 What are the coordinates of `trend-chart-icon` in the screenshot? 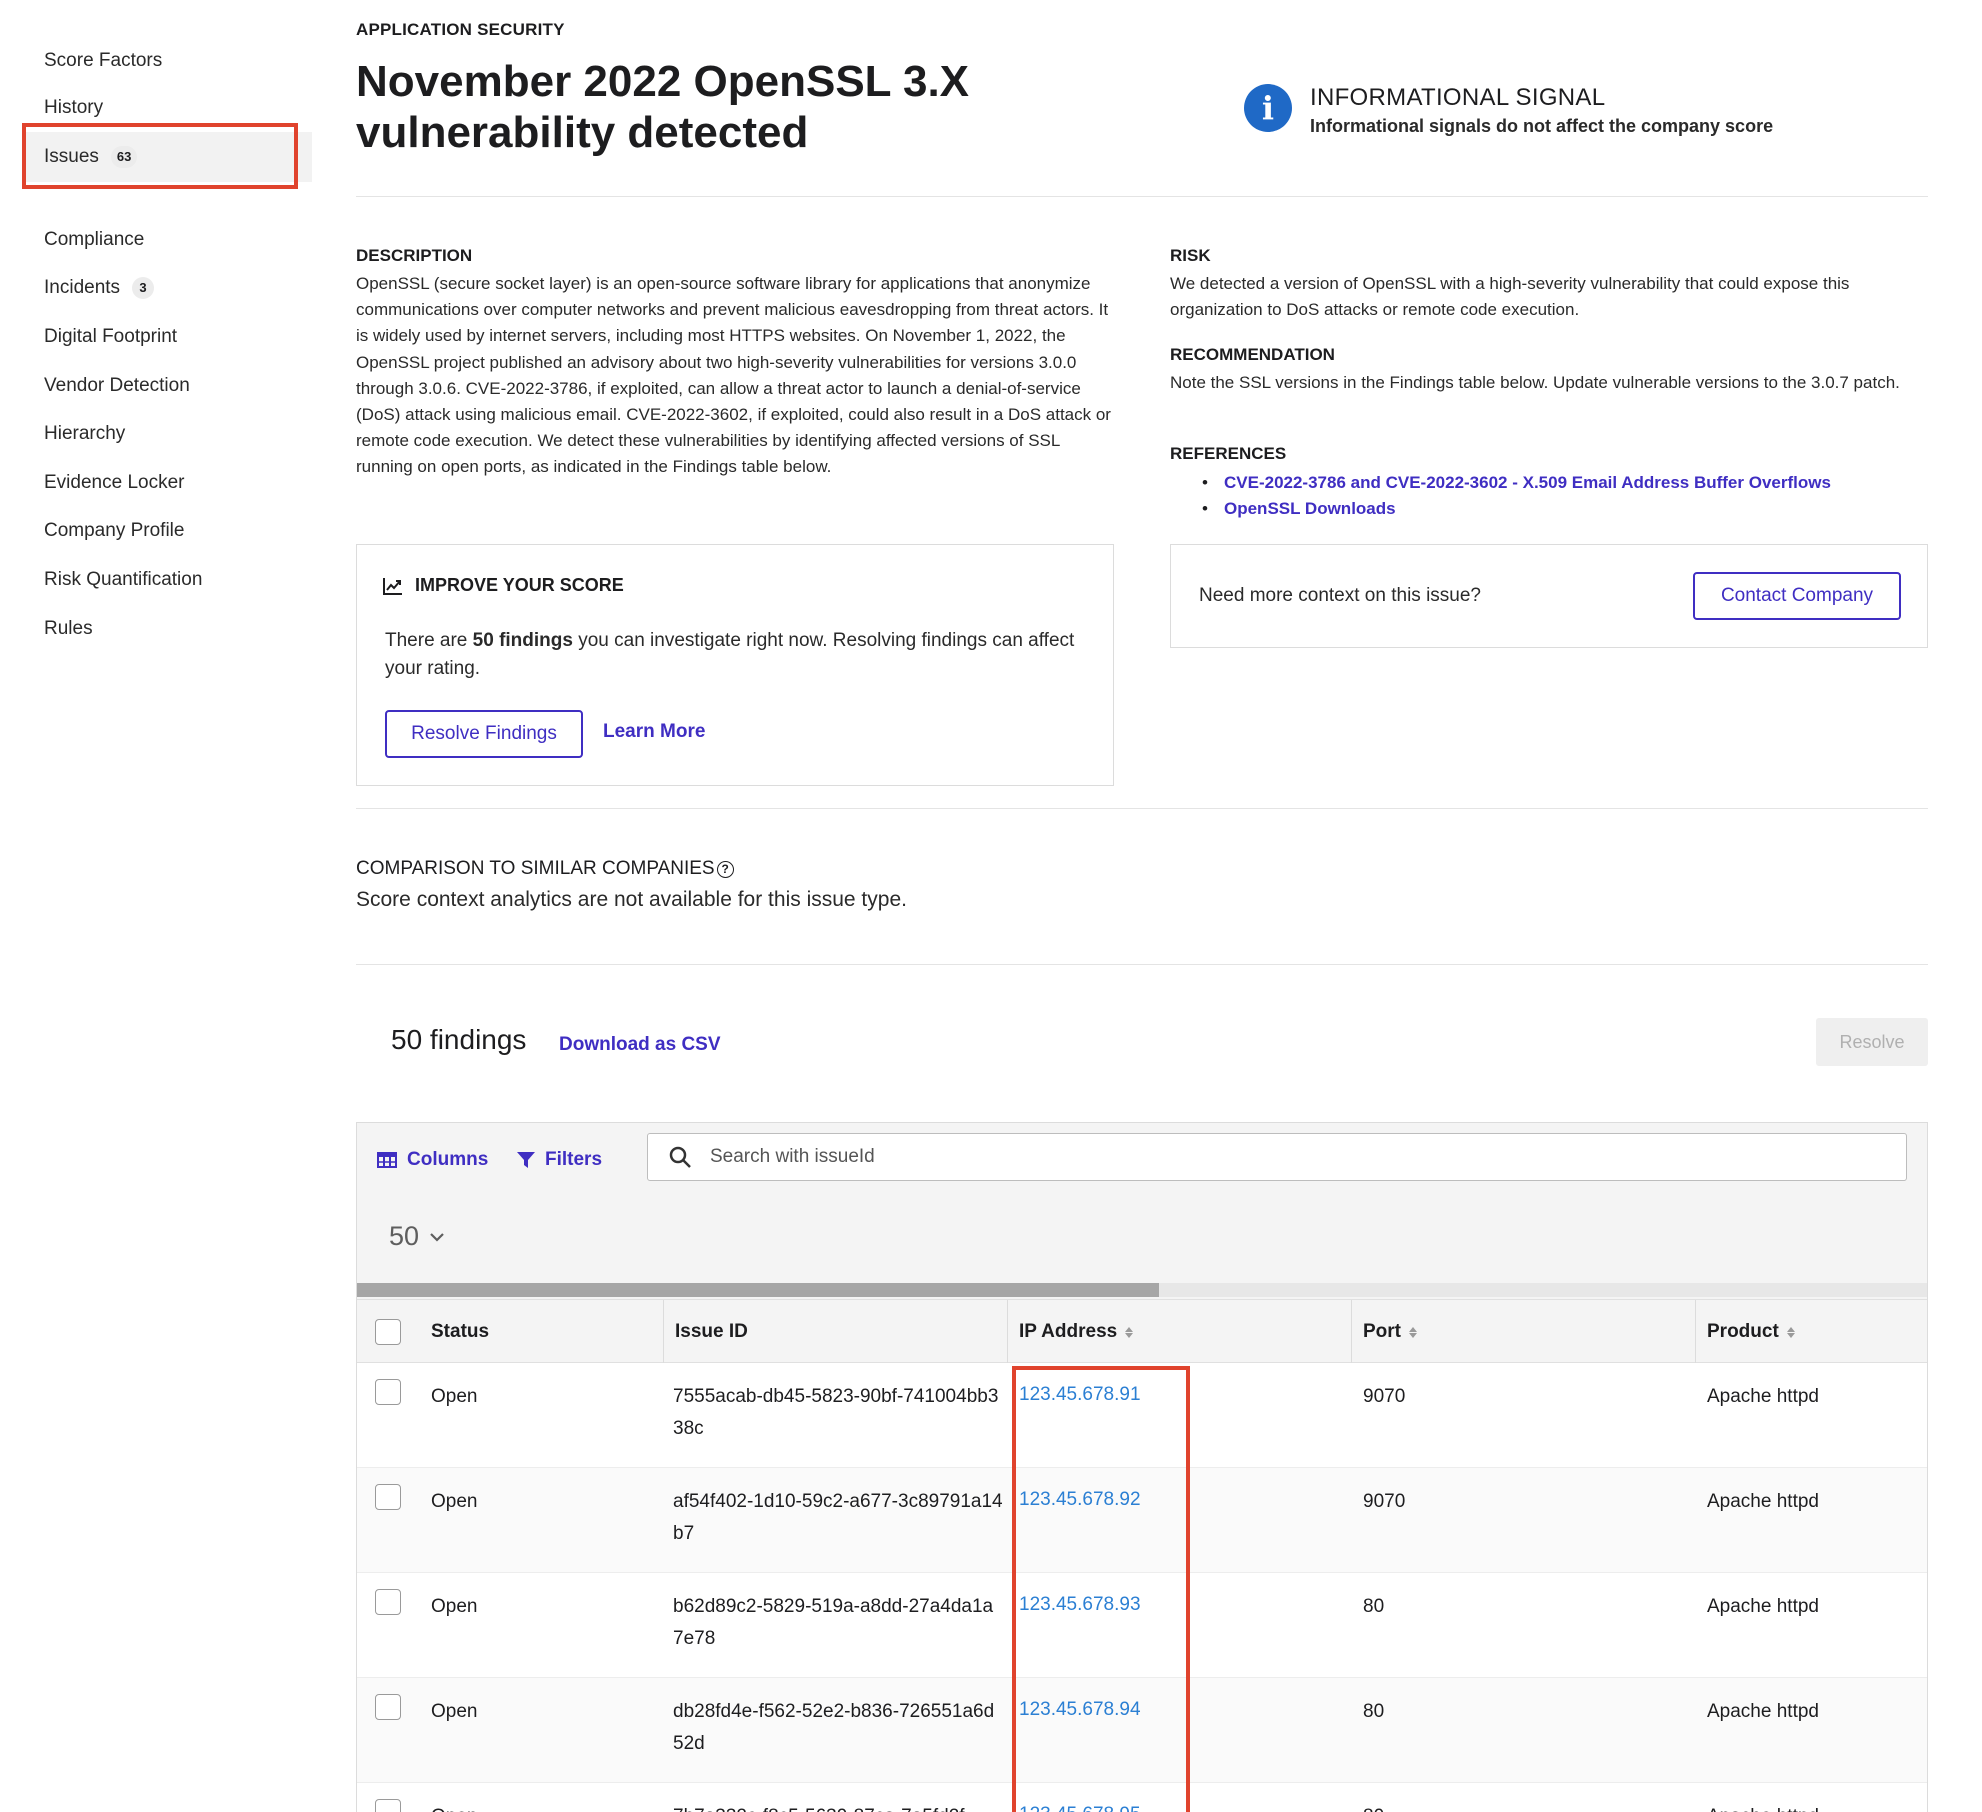 It's located at (392, 586).